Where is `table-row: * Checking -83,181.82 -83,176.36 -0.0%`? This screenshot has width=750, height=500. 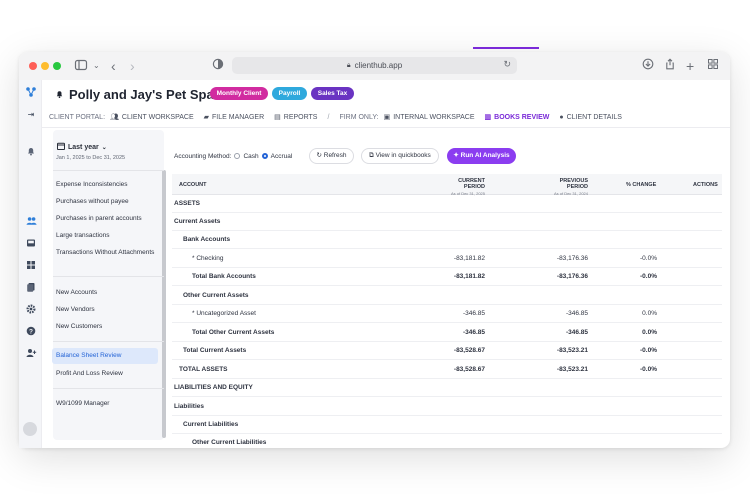
table-row: * Checking -83,181.82 -83,176.36 -0.0% is located at coordinates (447, 259).